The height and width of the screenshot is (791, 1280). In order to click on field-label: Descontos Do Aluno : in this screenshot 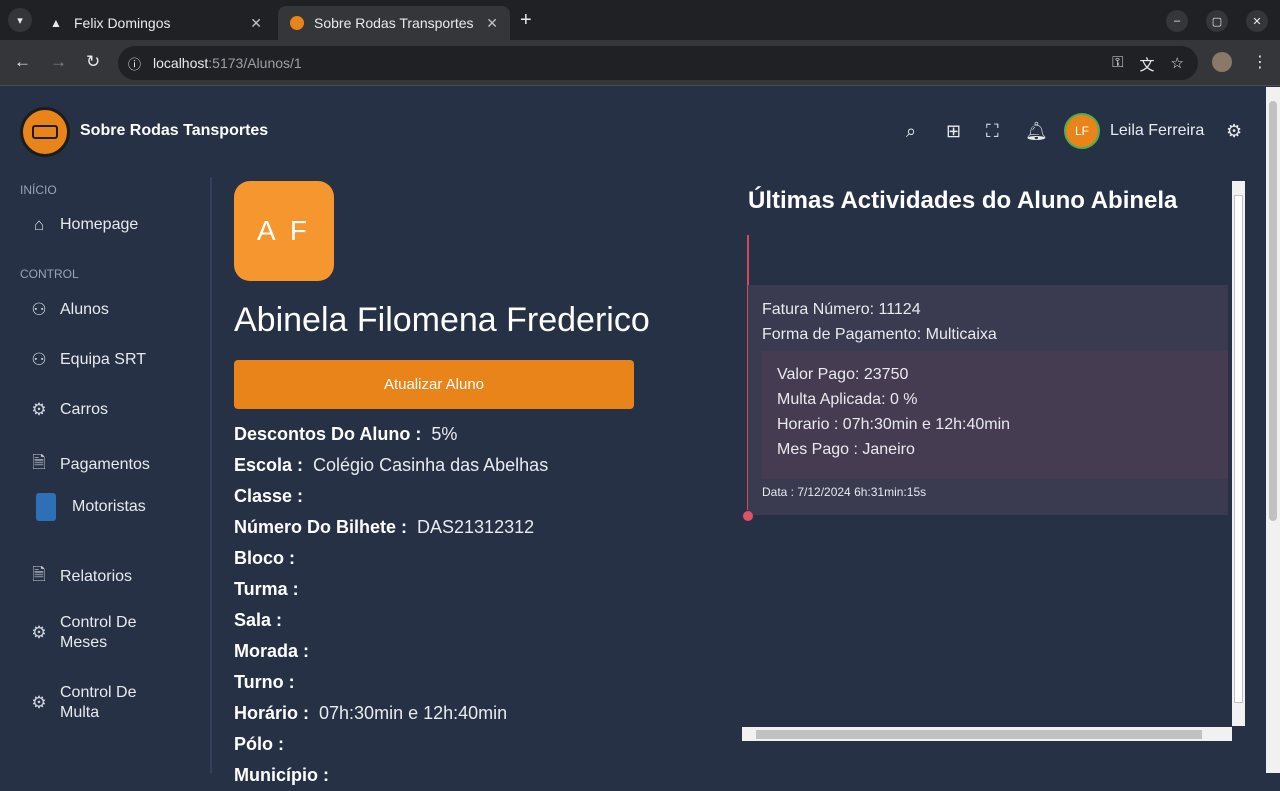, I will do `click(328, 434)`.